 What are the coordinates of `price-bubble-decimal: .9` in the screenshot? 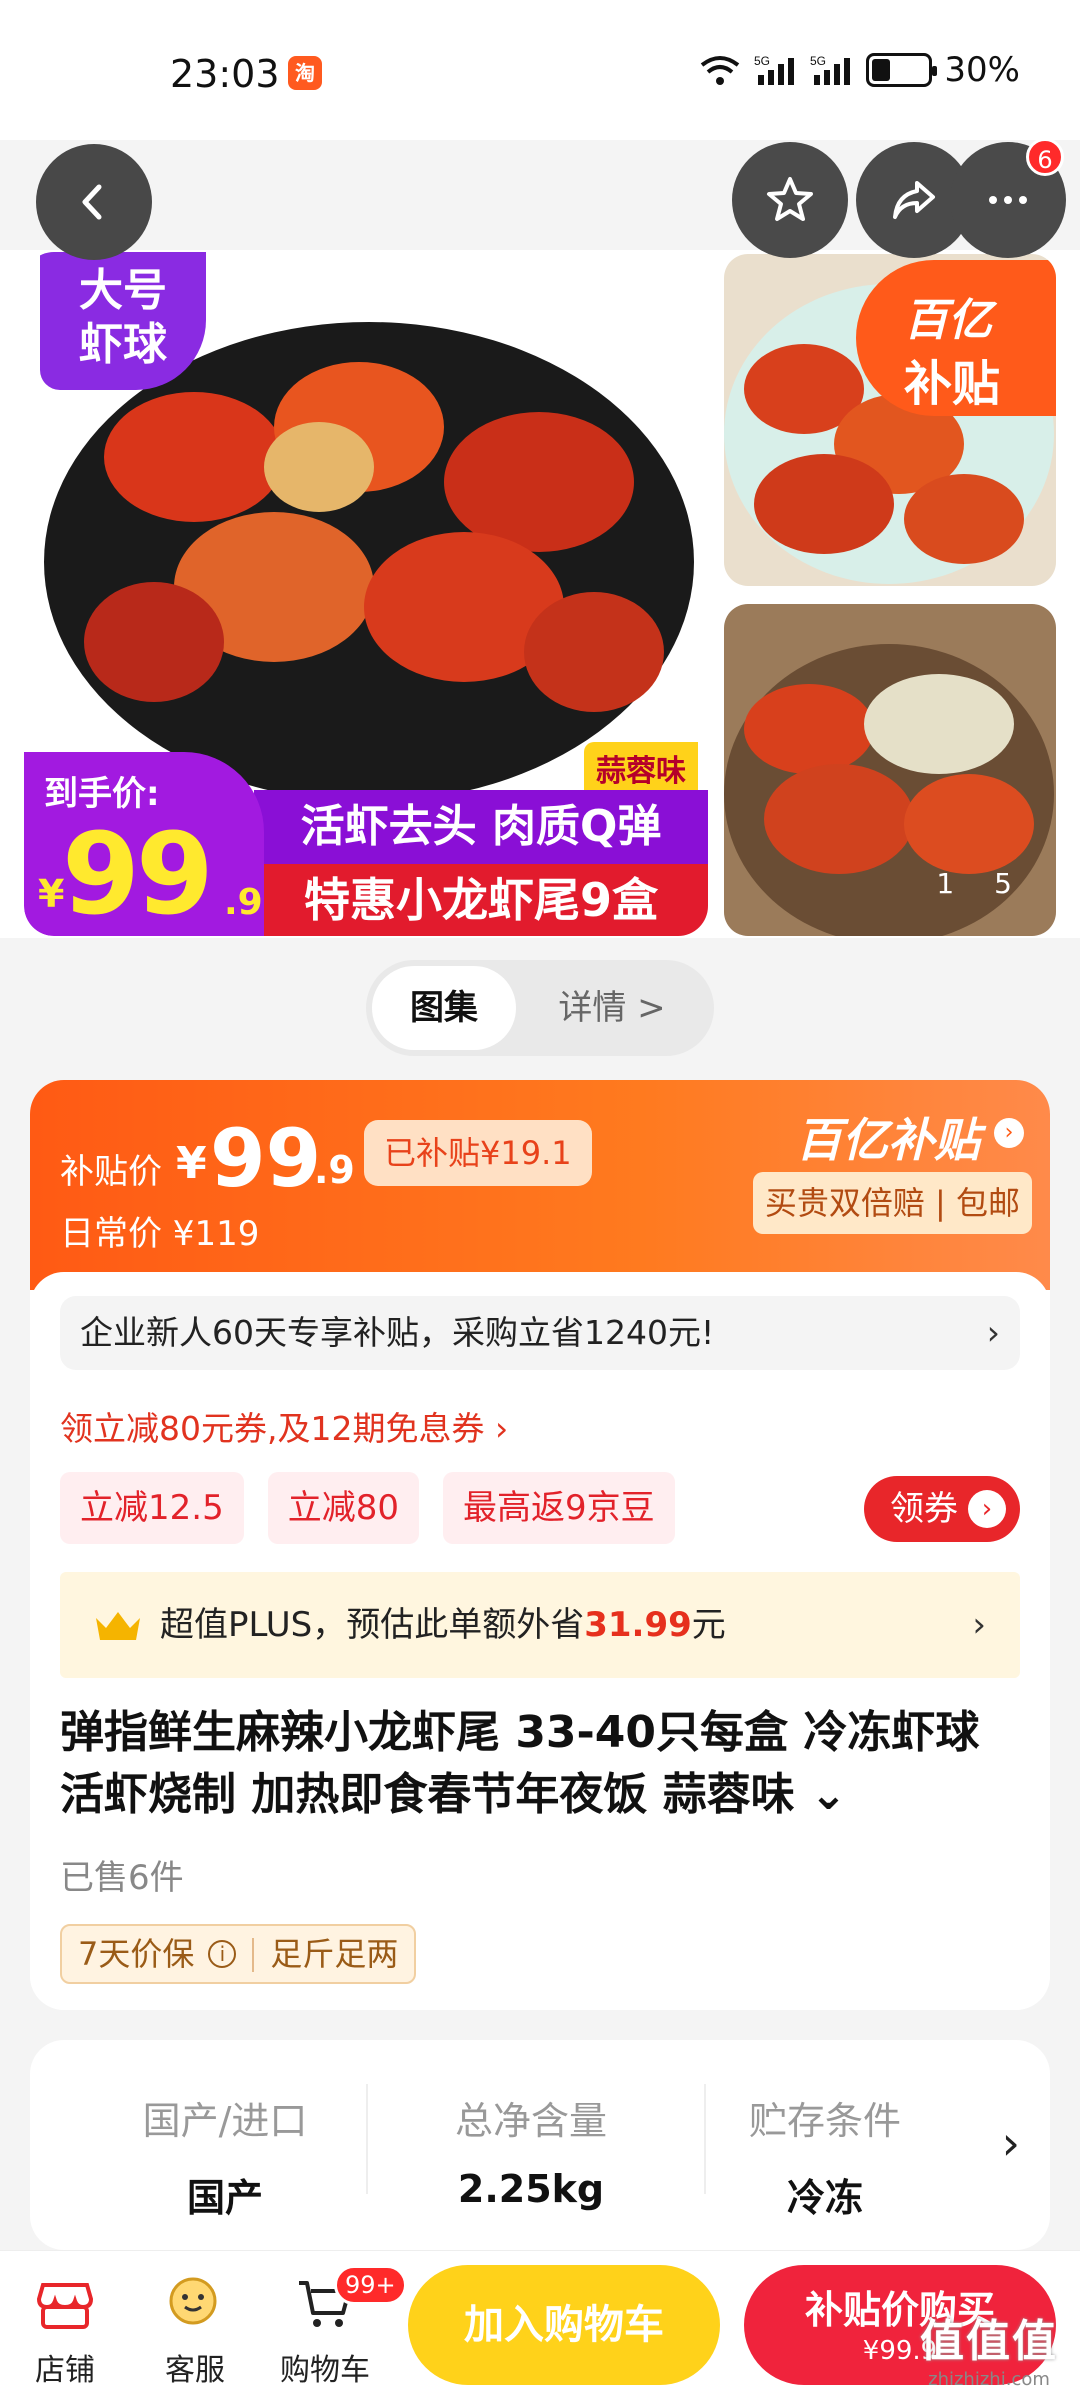 It's located at (243, 902).